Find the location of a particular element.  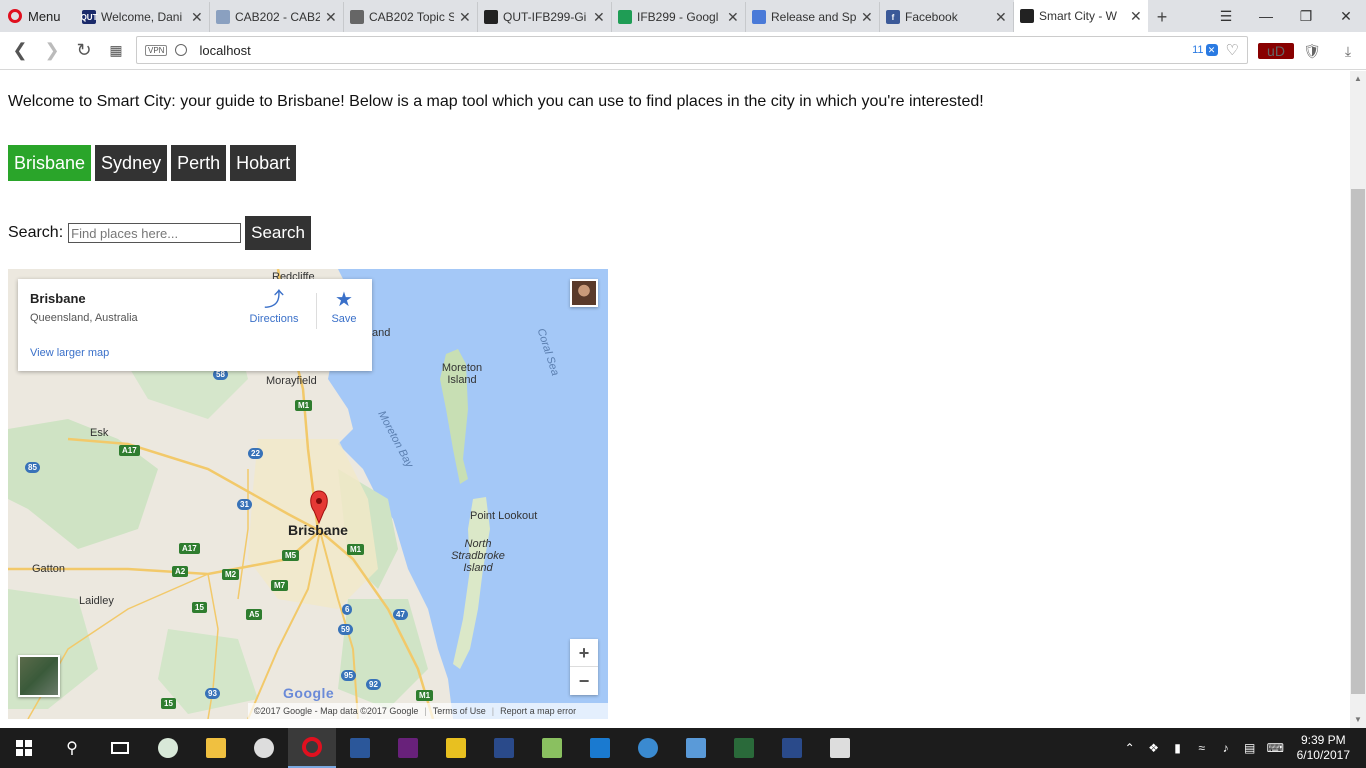

url-field: VPN localhost 11 ✕ ♡ is located at coordinates (692, 50).